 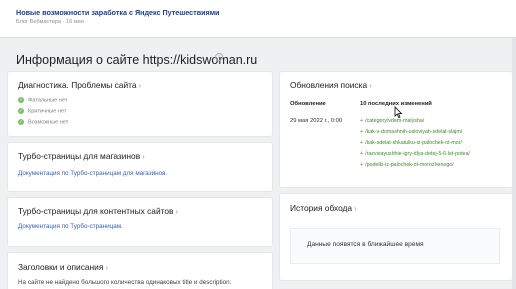 What do you see at coordinates (60, 267) in the screenshot?
I see `headings-title-text: Заголовки и описания` at bounding box center [60, 267].